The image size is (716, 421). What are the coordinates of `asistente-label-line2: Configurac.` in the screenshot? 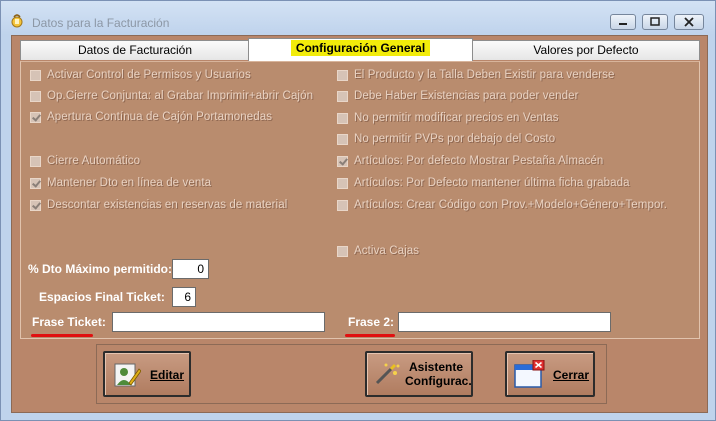 It's located at (438, 381).